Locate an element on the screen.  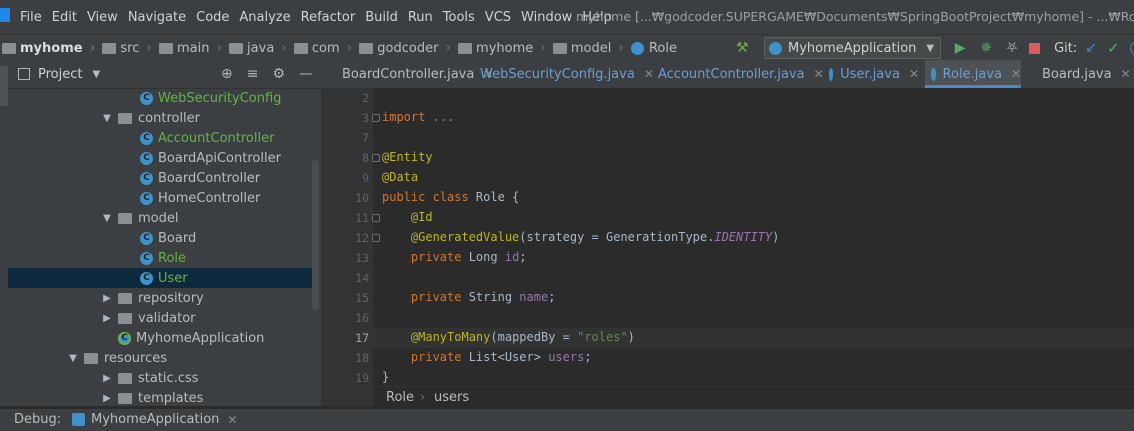
tree-item: ▼ model is located at coordinates (160, 218).